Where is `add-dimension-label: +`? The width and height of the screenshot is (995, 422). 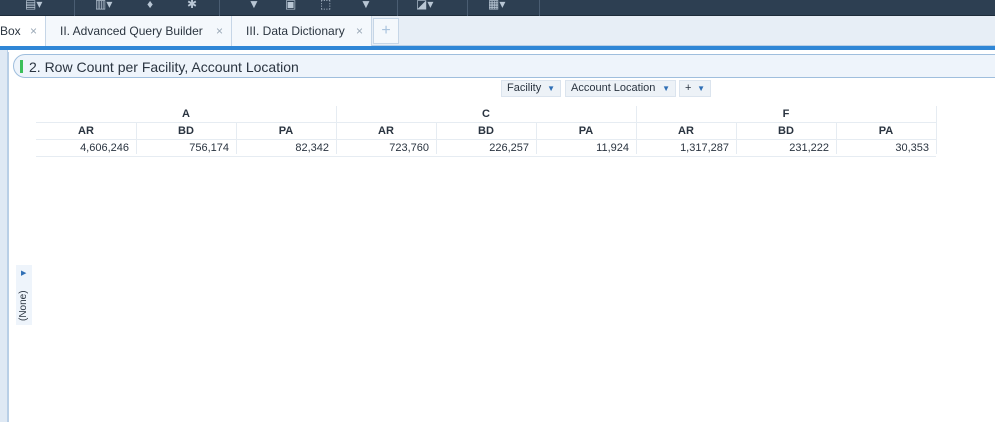 add-dimension-label: + is located at coordinates (688, 88).